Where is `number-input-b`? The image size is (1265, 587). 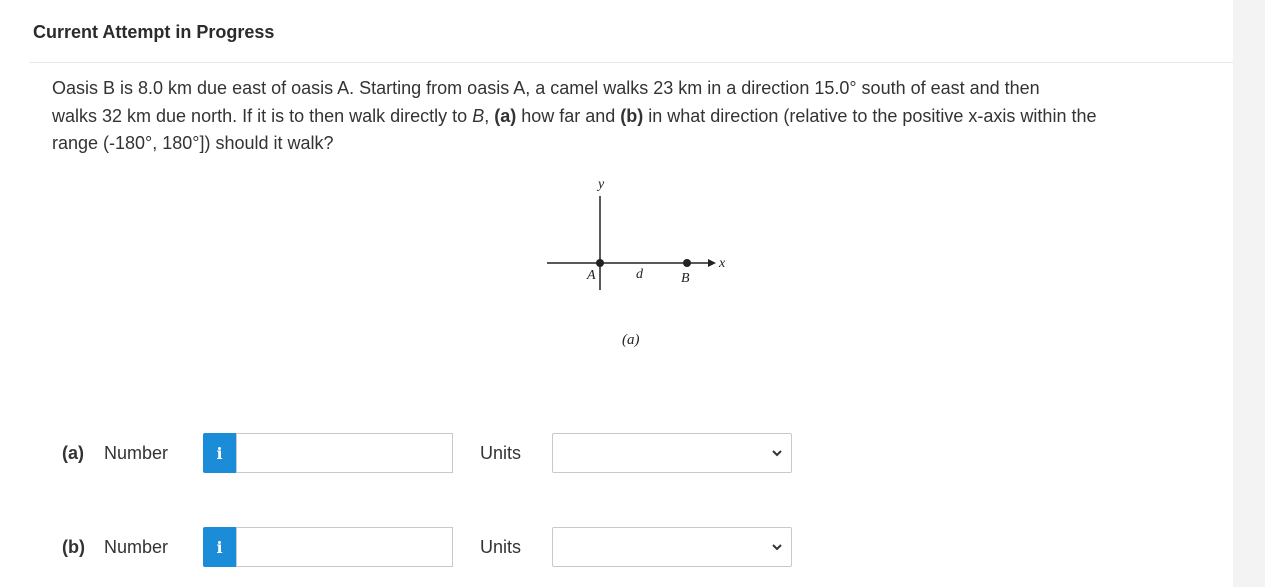 number-input-b is located at coordinates (344, 547).